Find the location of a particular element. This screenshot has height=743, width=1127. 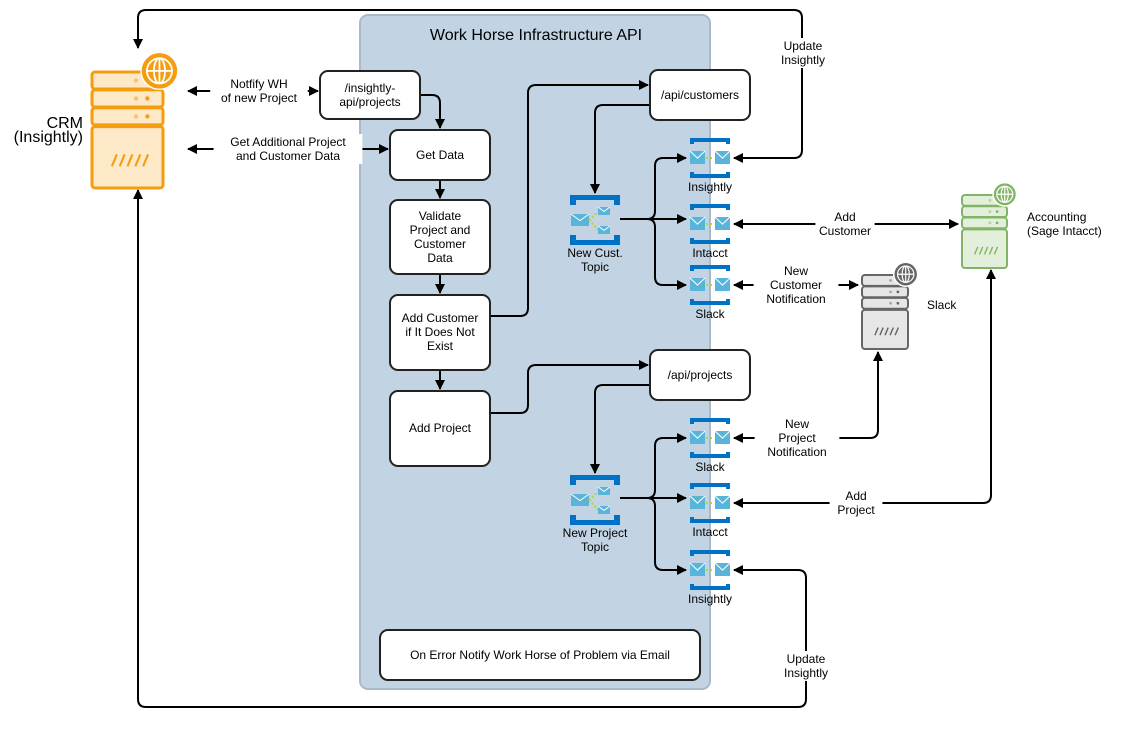

system-label: (Insightly) is located at coordinates (48, 137).